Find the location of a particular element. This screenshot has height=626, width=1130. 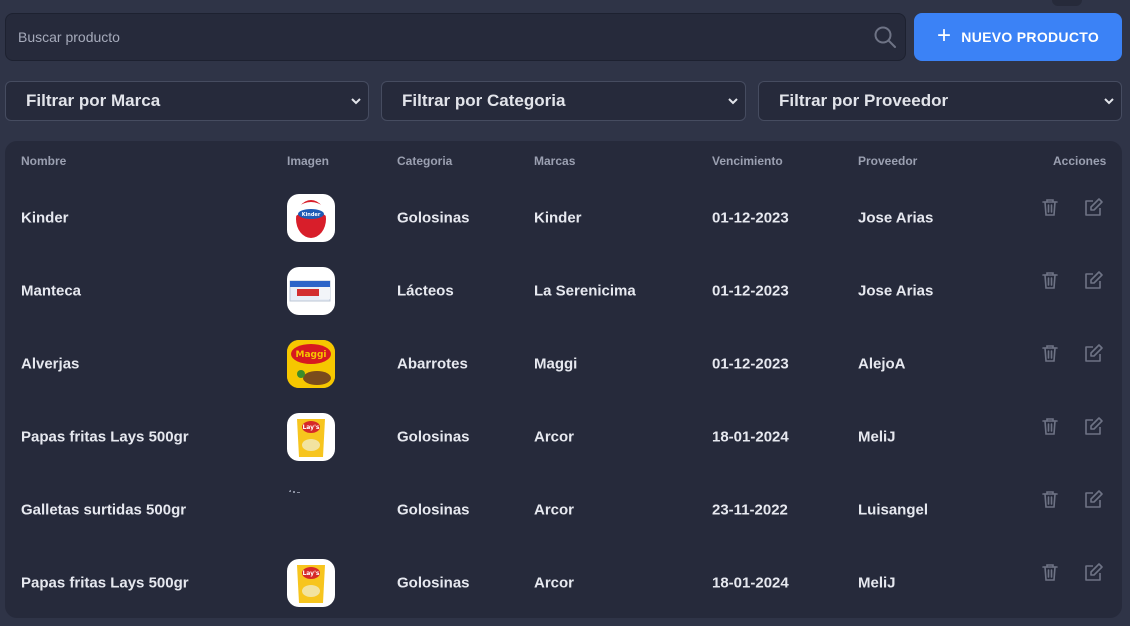

svg-text: Kinder is located at coordinates (311, 215).